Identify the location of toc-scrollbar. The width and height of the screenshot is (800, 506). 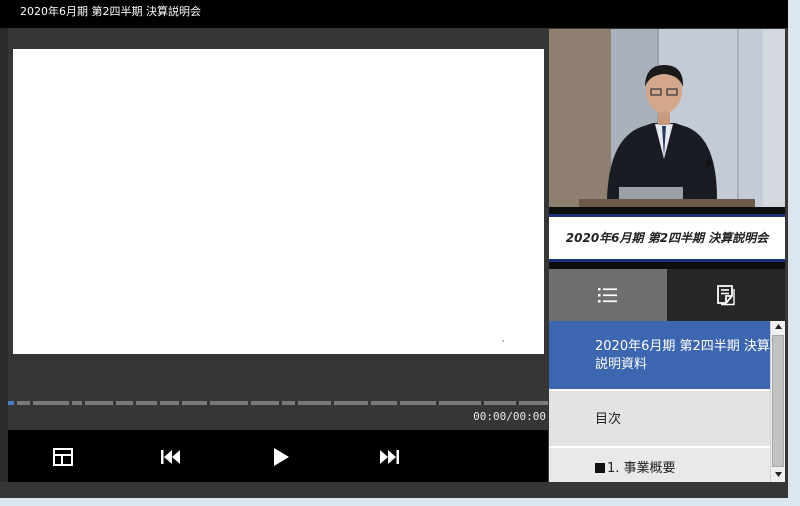
(777, 401).